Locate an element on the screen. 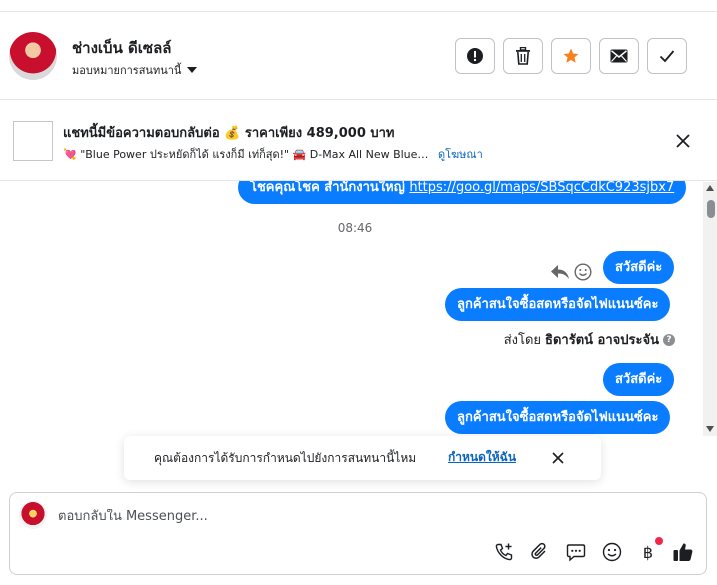 The width and height of the screenshot is (717, 585). close-banner-icon is located at coordinates (683, 141).